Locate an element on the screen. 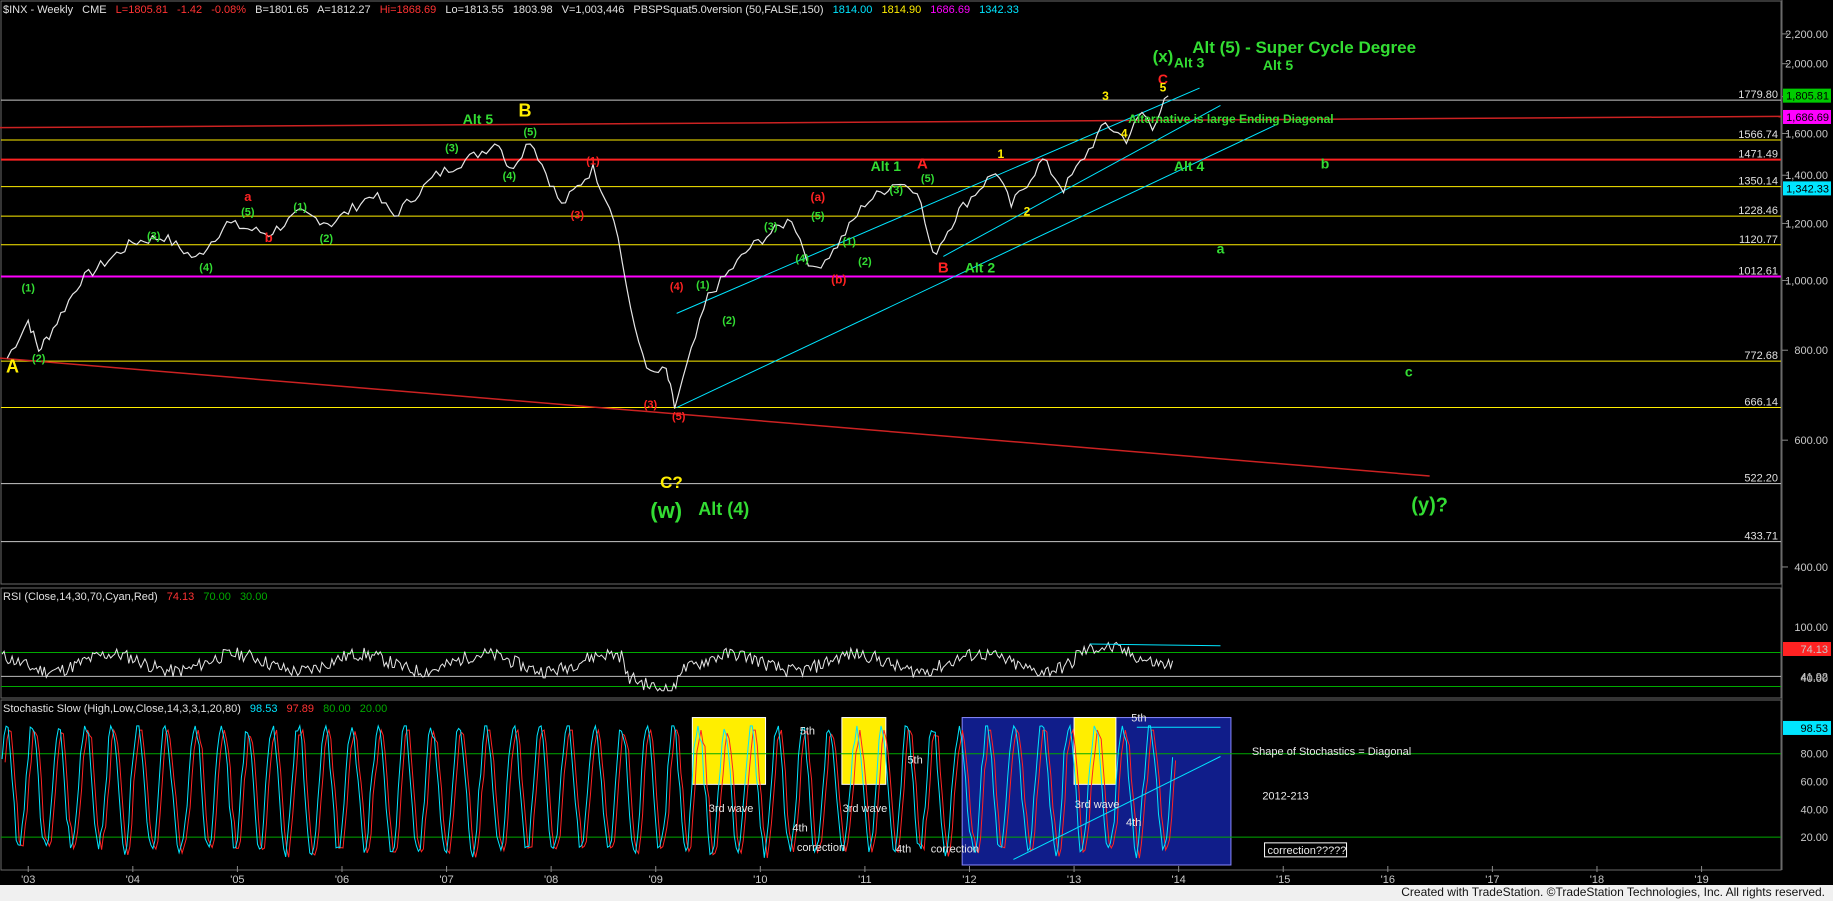  price-level-label: 1228.46 is located at coordinates (1758, 211).